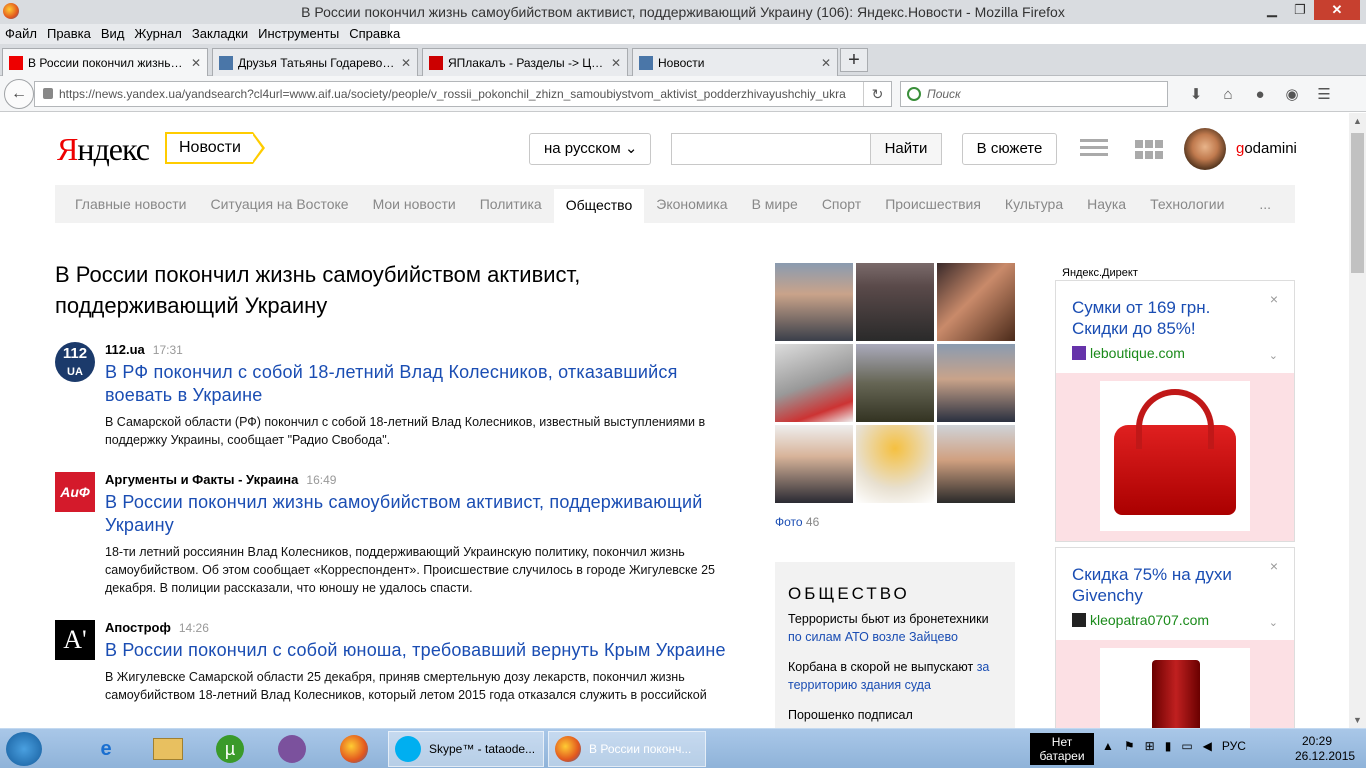 The width and height of the screenshot is (1366, 768). What do you see at coordinates (414, 204) in the screenshot?
I see `category-my-news: Мои новости` at bounding box center [414, 204].